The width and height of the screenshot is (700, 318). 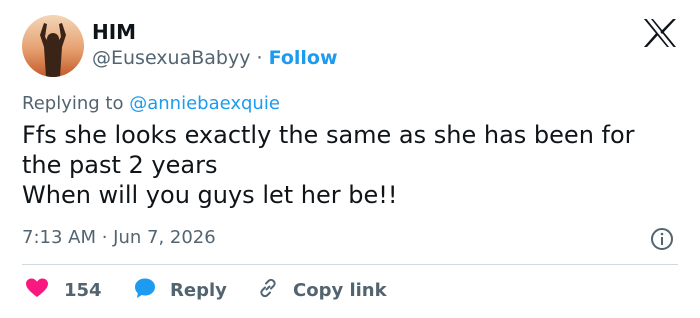 I want to click on link-icon, so click(x=268, y=290).